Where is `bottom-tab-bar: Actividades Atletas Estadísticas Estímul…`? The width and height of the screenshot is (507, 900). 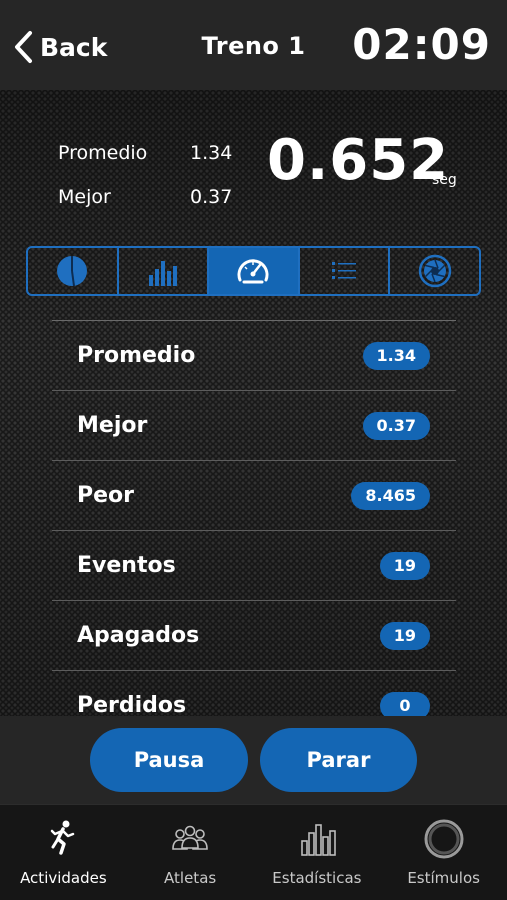 bottom-tab-bar: Actividades Atletas Estadísticas Estímul… is located at coordinates (253, 852).